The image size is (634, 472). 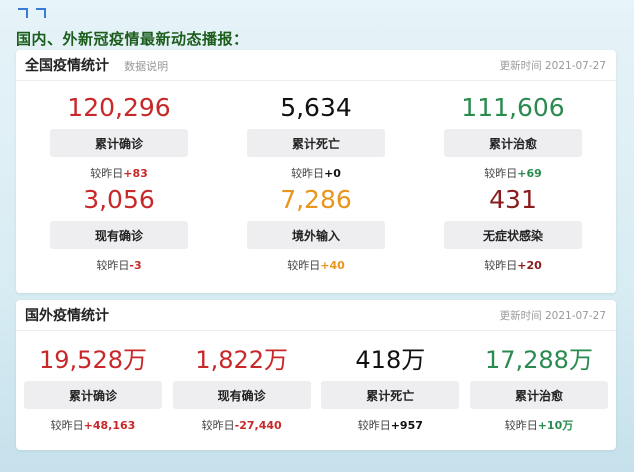 I want to click on stat-asymptomatic: 431 无症状感染 较昨日+20, so click(x=513, y=227).